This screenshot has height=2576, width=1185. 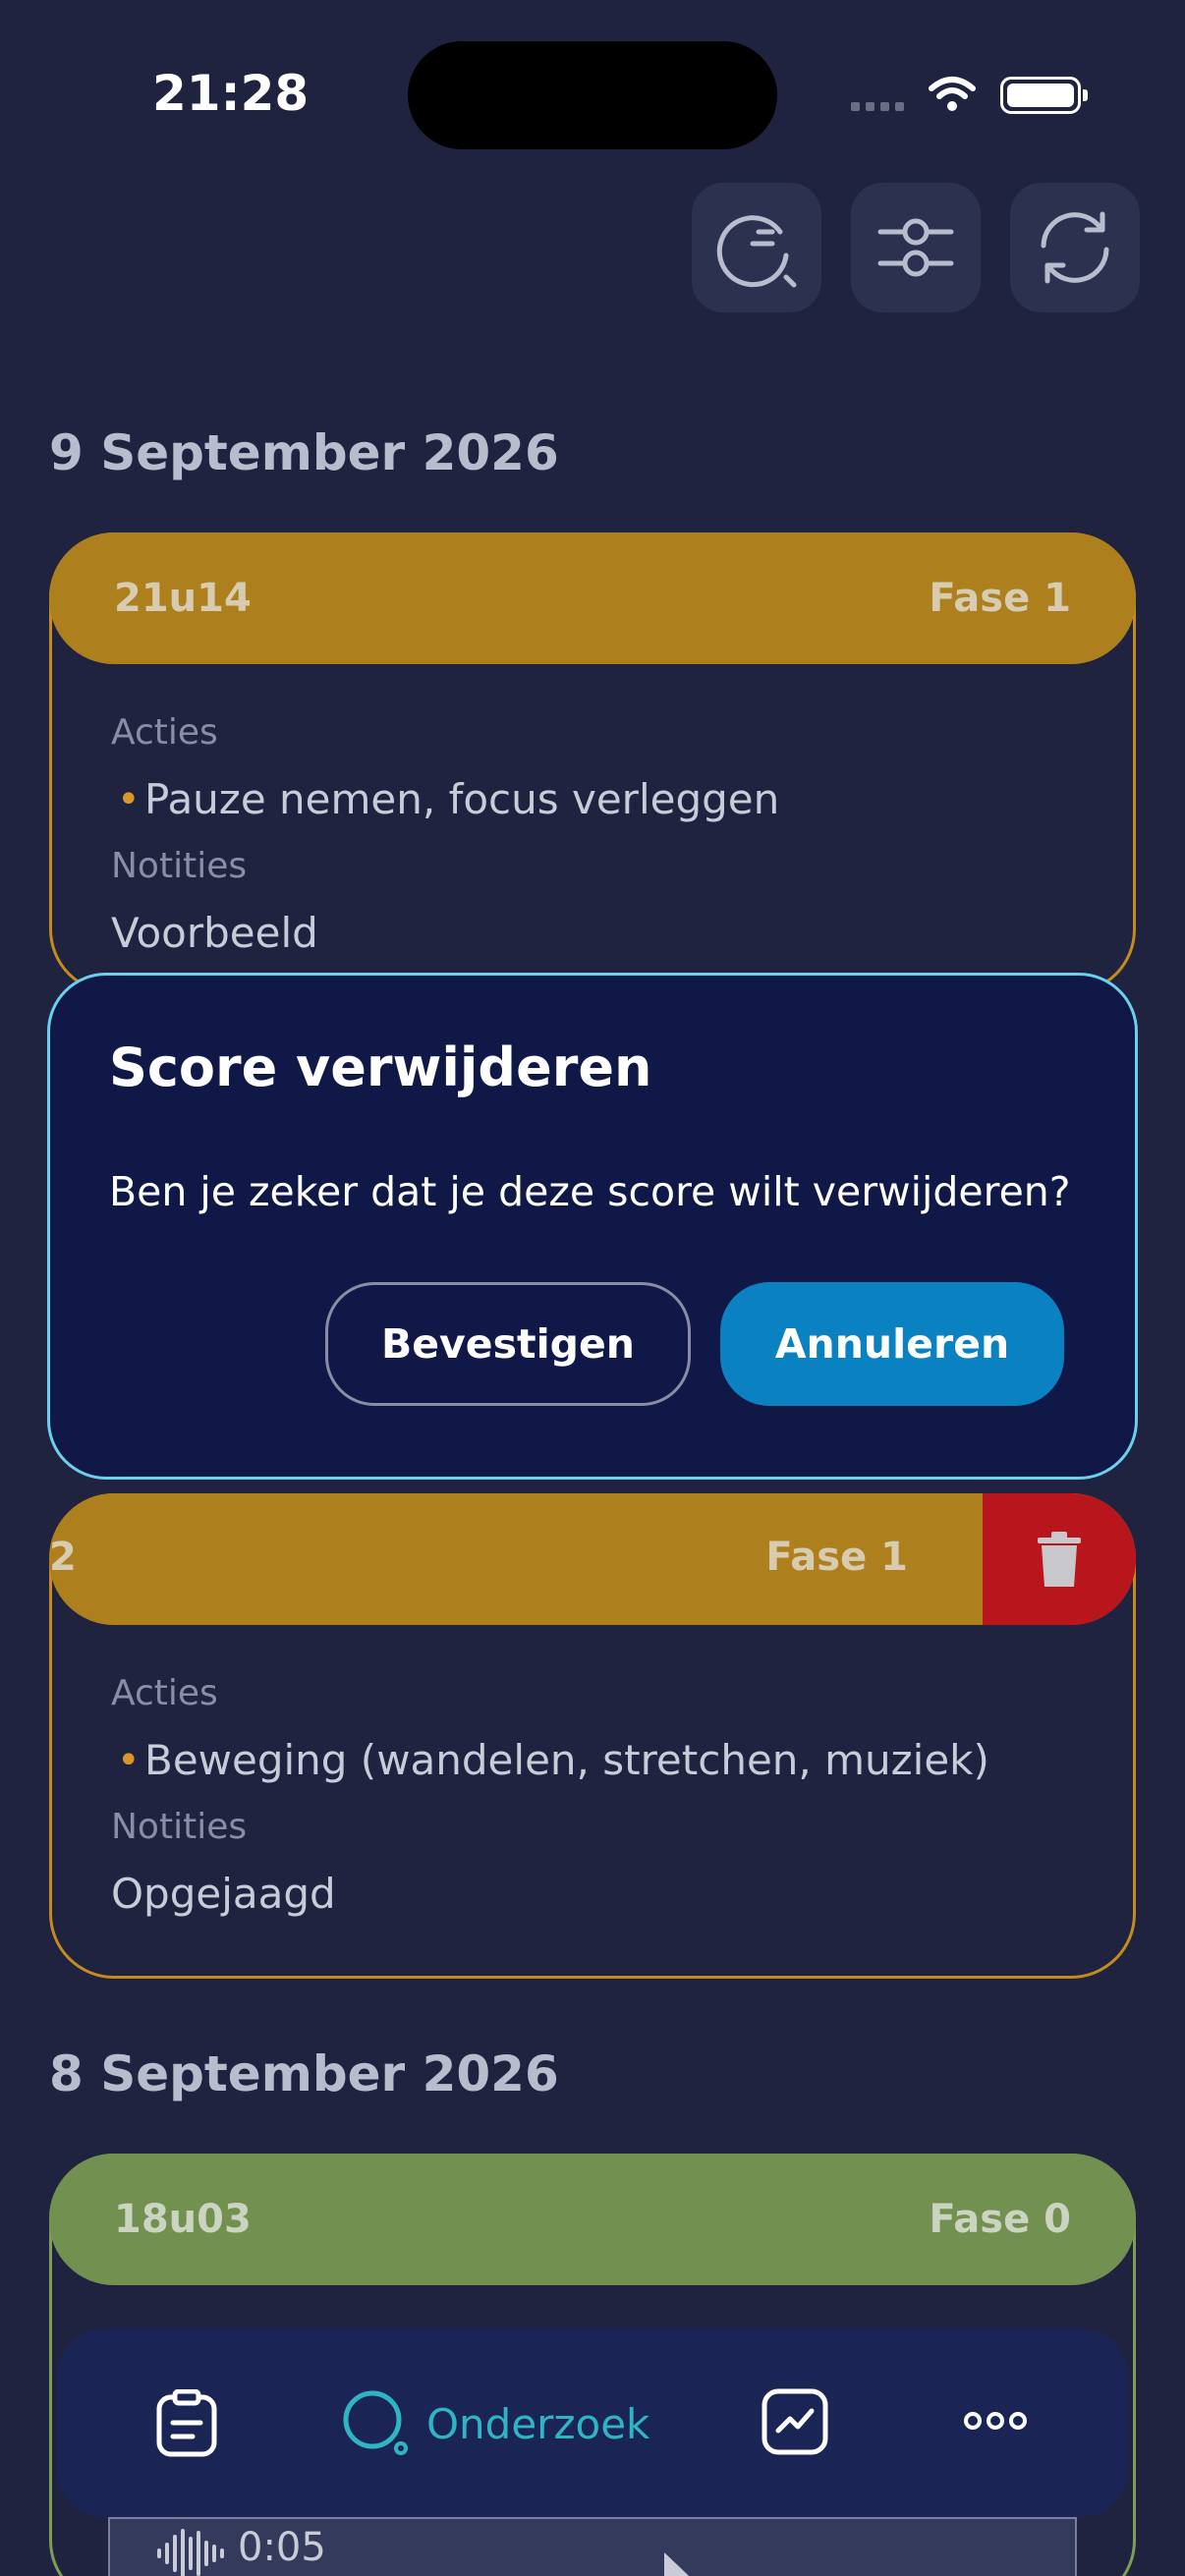 I want to click on card-time: 18u03, so click(x=183, y=2219).